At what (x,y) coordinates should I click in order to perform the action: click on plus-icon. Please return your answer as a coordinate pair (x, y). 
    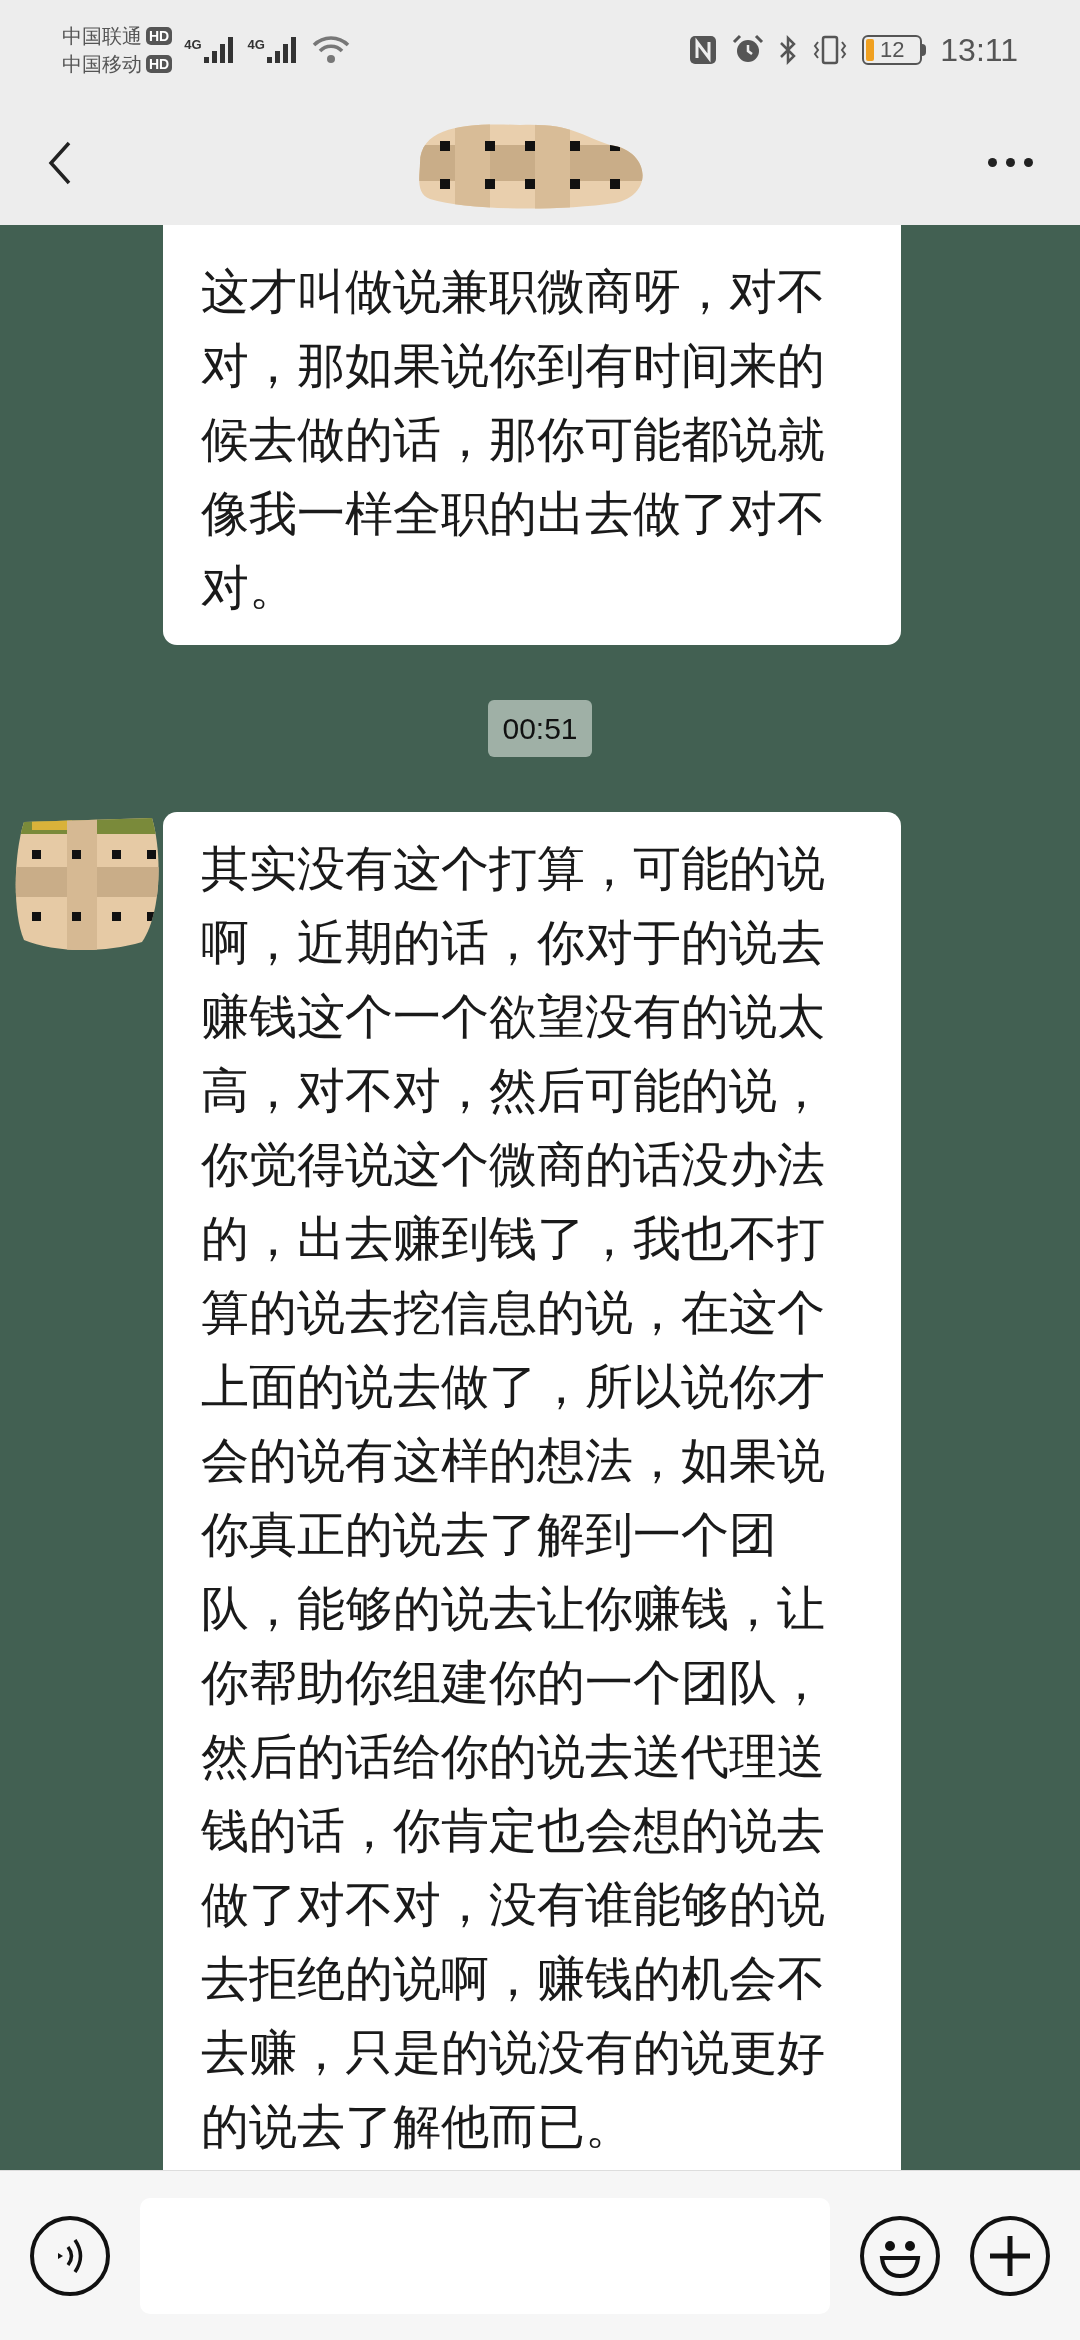
    Looking at the image, I should click on (1010, 2255).